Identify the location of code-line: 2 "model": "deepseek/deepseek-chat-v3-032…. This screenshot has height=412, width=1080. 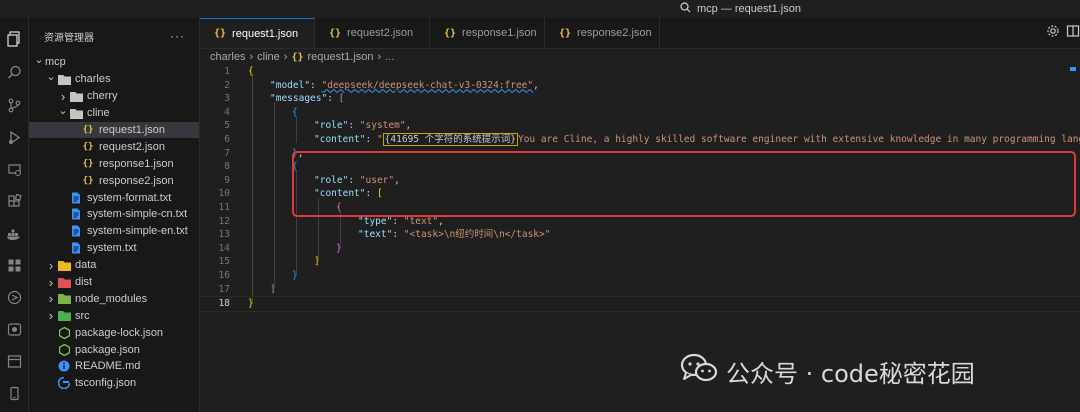
(640, 86).